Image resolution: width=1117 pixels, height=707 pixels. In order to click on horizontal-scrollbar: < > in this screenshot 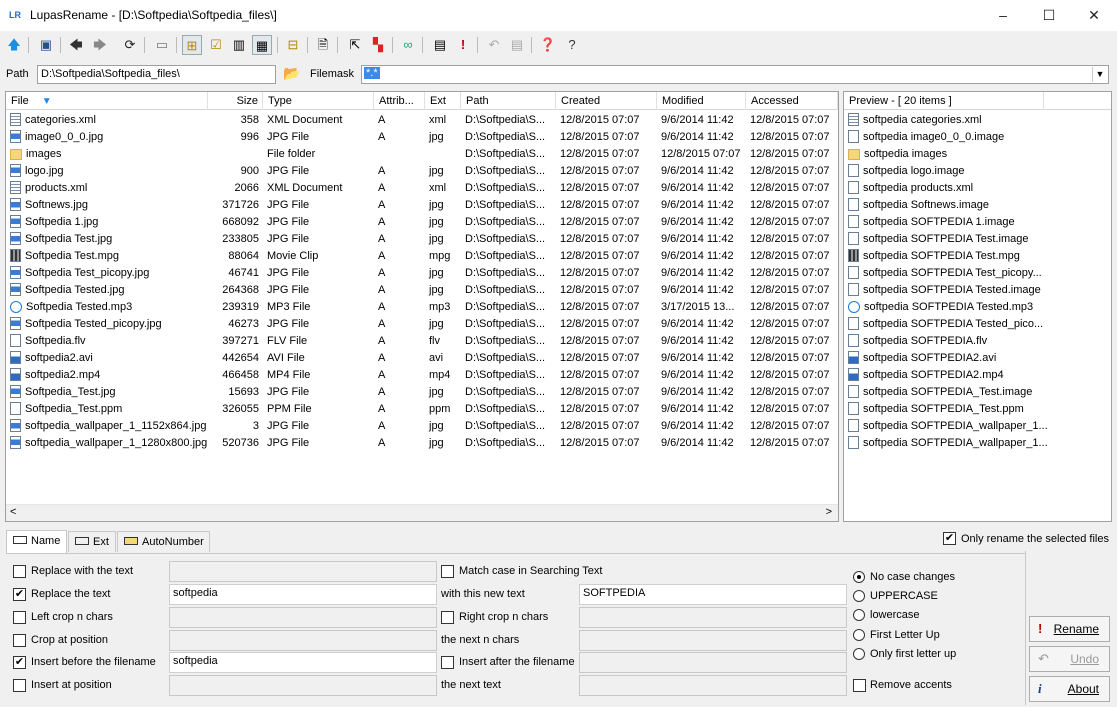, I will do `click(422, 512)`.